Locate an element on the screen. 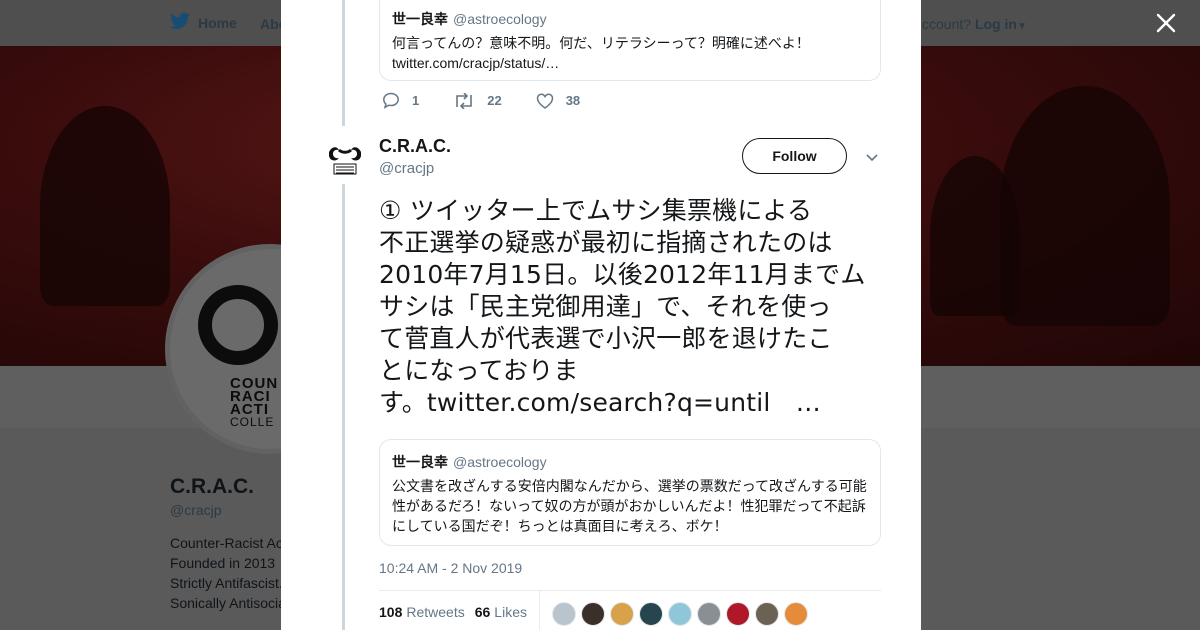  liker-avatars is located at coordinates (680, 614).